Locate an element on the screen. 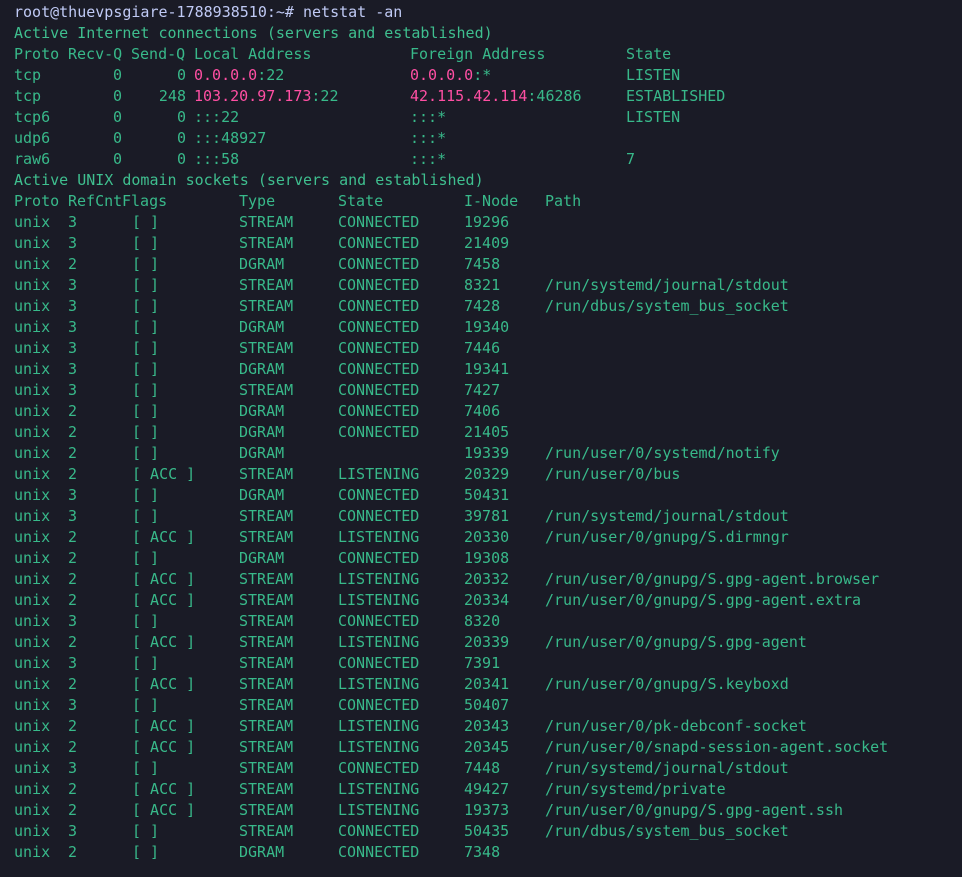  row-inode: 21405 is located at coordinates (487, 432).